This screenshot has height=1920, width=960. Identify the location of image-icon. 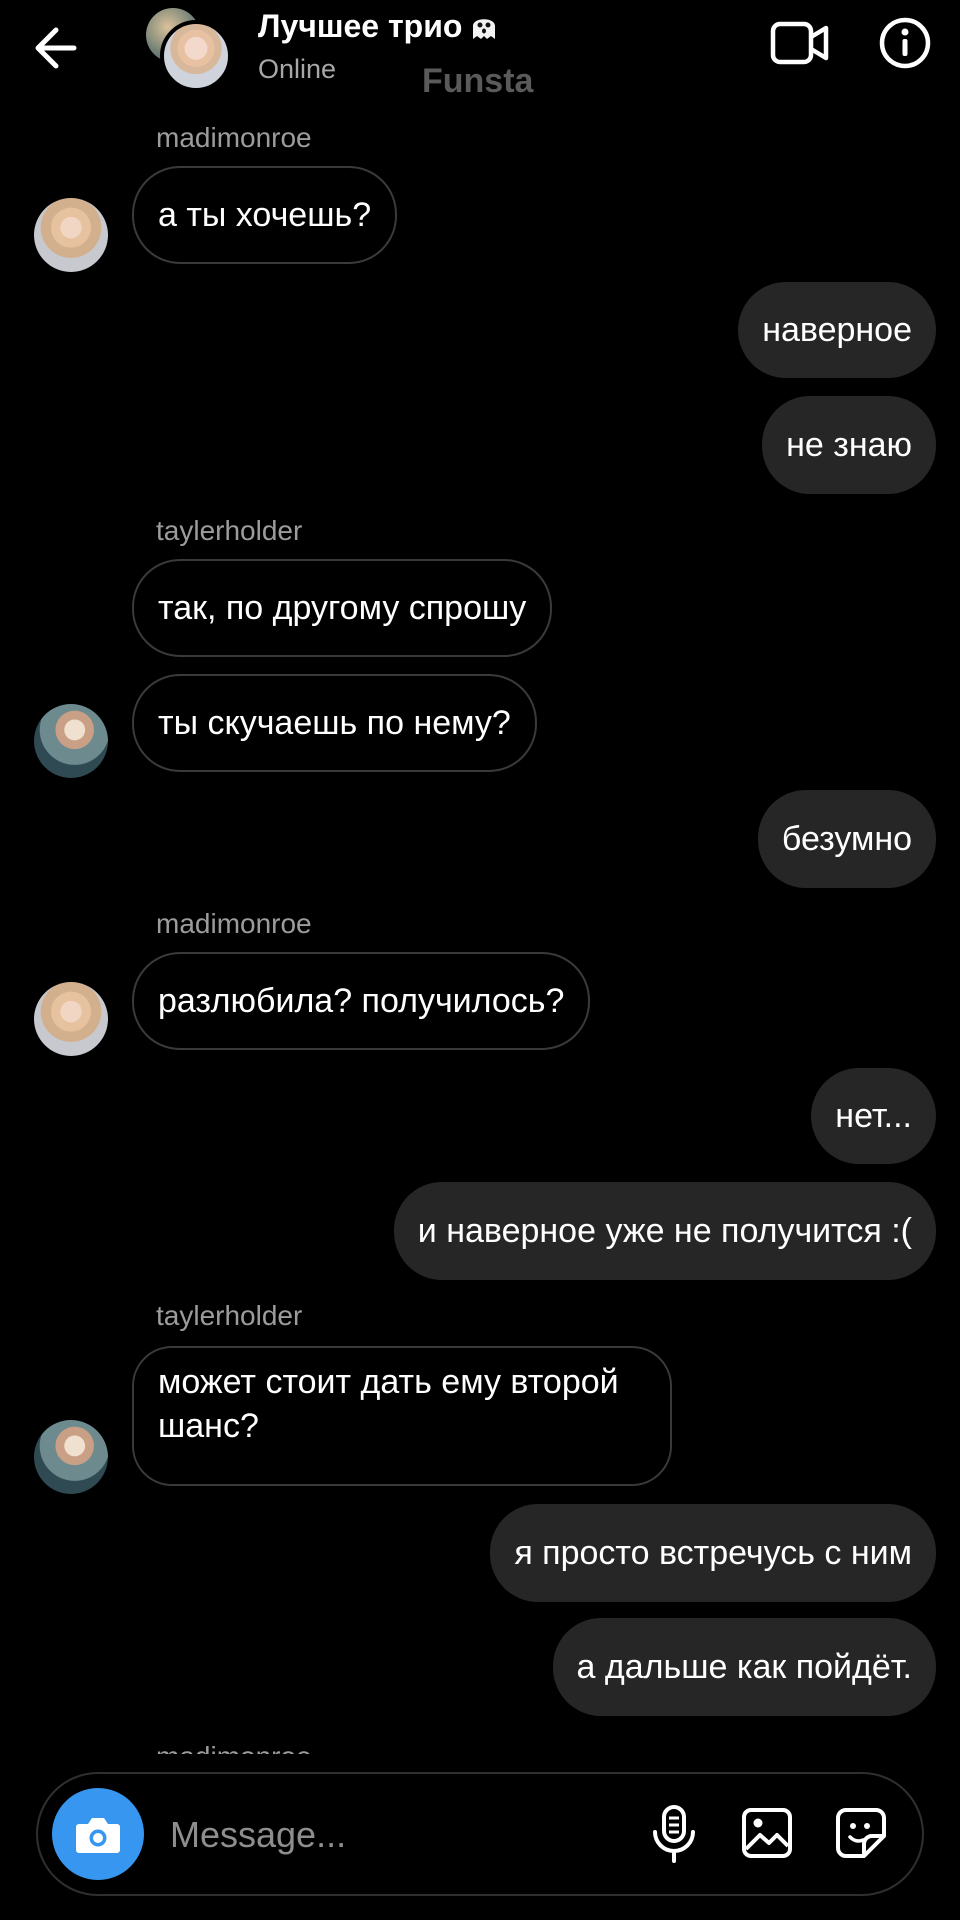
(767, 1833).